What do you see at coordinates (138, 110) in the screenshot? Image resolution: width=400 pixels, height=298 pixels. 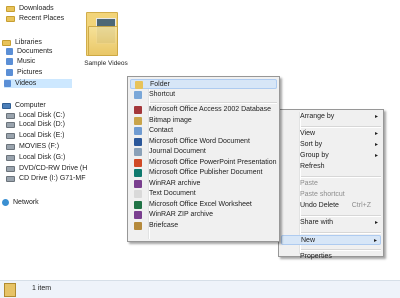 I see `access-icon` at bounding box center [138, 110].